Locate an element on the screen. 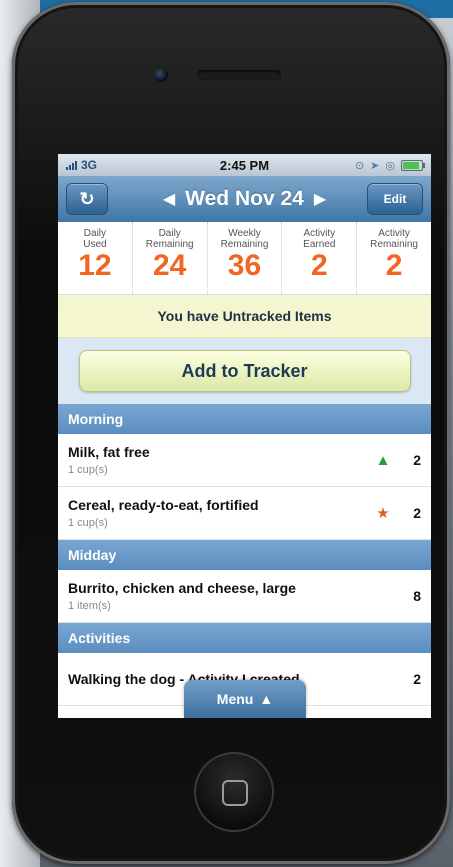 The image size is (453, 867). item-name: Milk, fat free is located at coordinates (109, 452).